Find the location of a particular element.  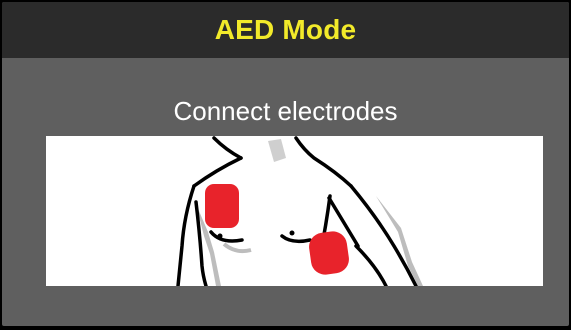

neck-patch is located at coordinates (277, 150).